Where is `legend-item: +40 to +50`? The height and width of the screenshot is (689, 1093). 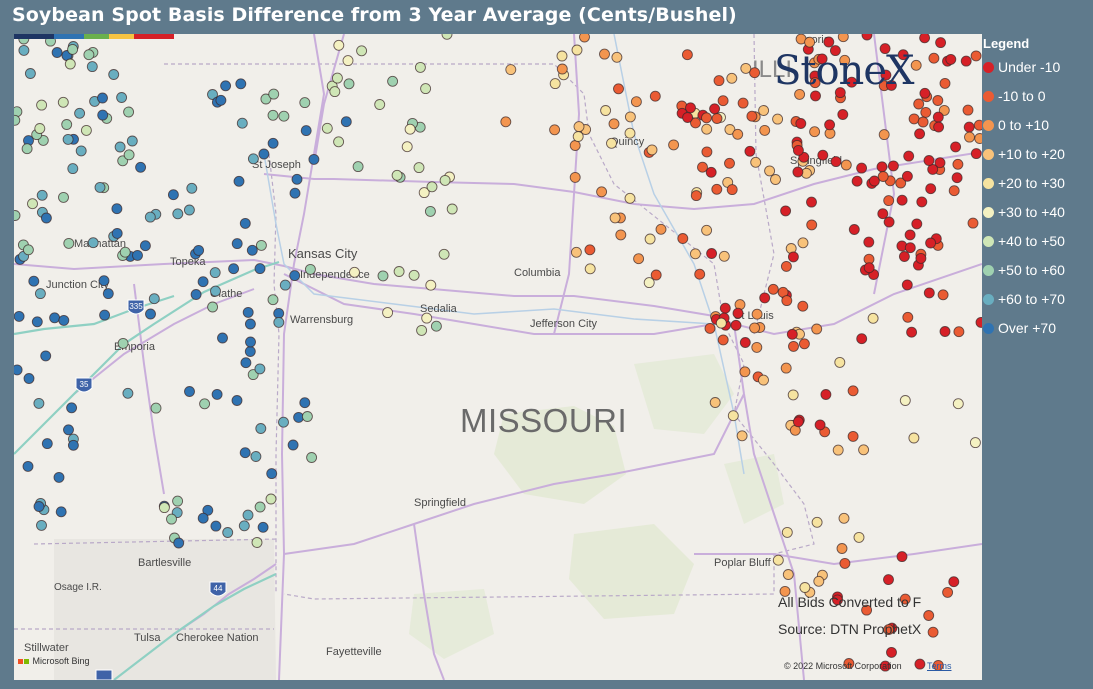
legend-item: +40 to +50 is located at coordinates (1037, 247).